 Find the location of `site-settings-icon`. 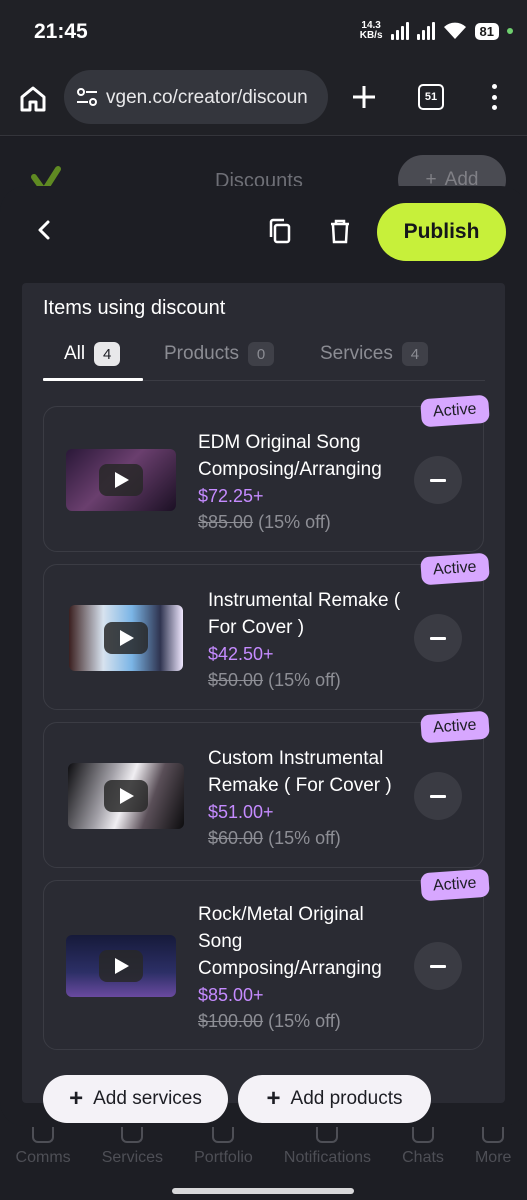

site-settings-icon is located at coordinates (87, 97).